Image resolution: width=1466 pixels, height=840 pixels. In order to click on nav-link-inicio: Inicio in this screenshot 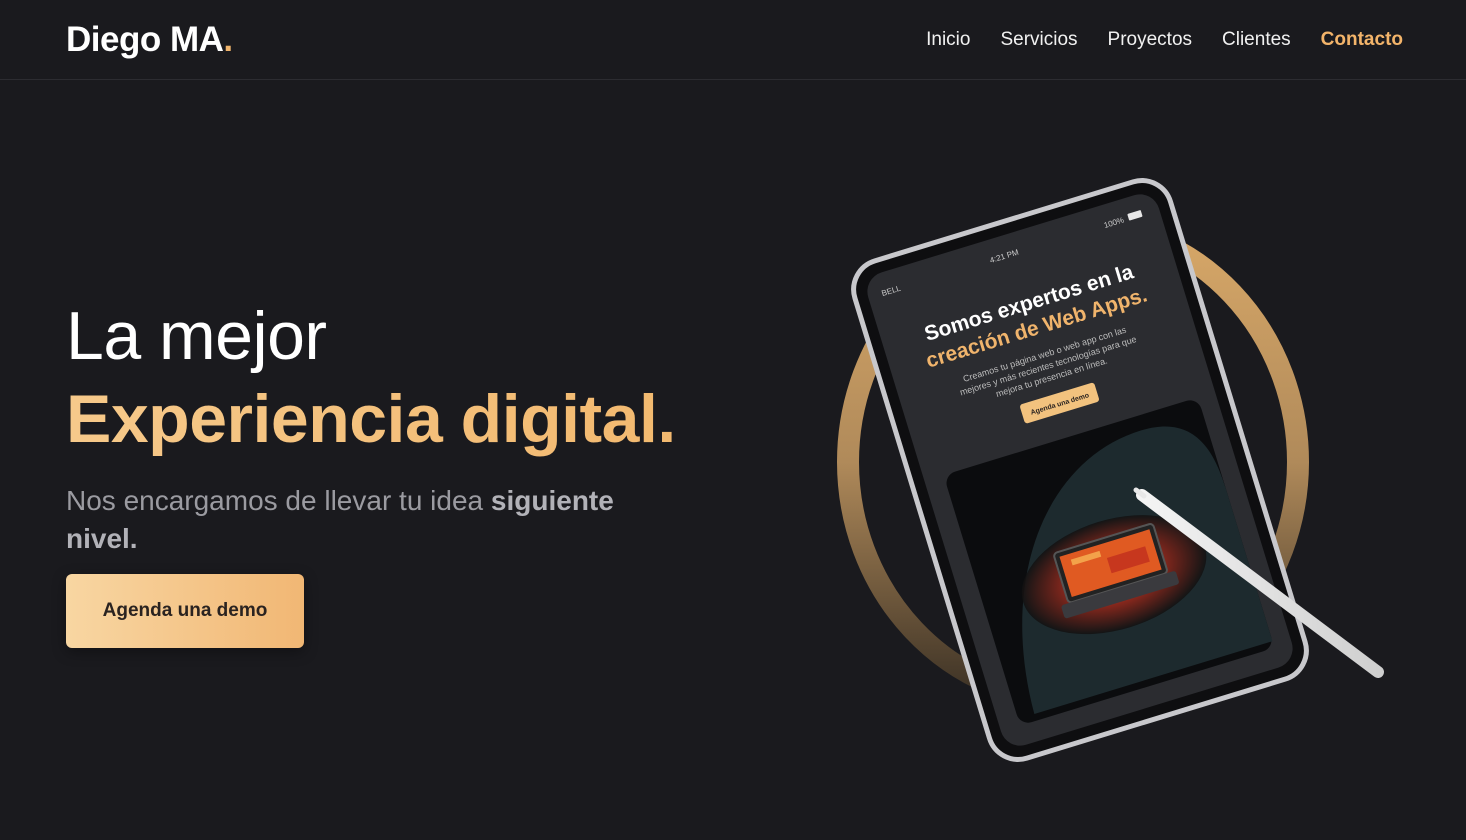, I will do `click(948, 40)`.